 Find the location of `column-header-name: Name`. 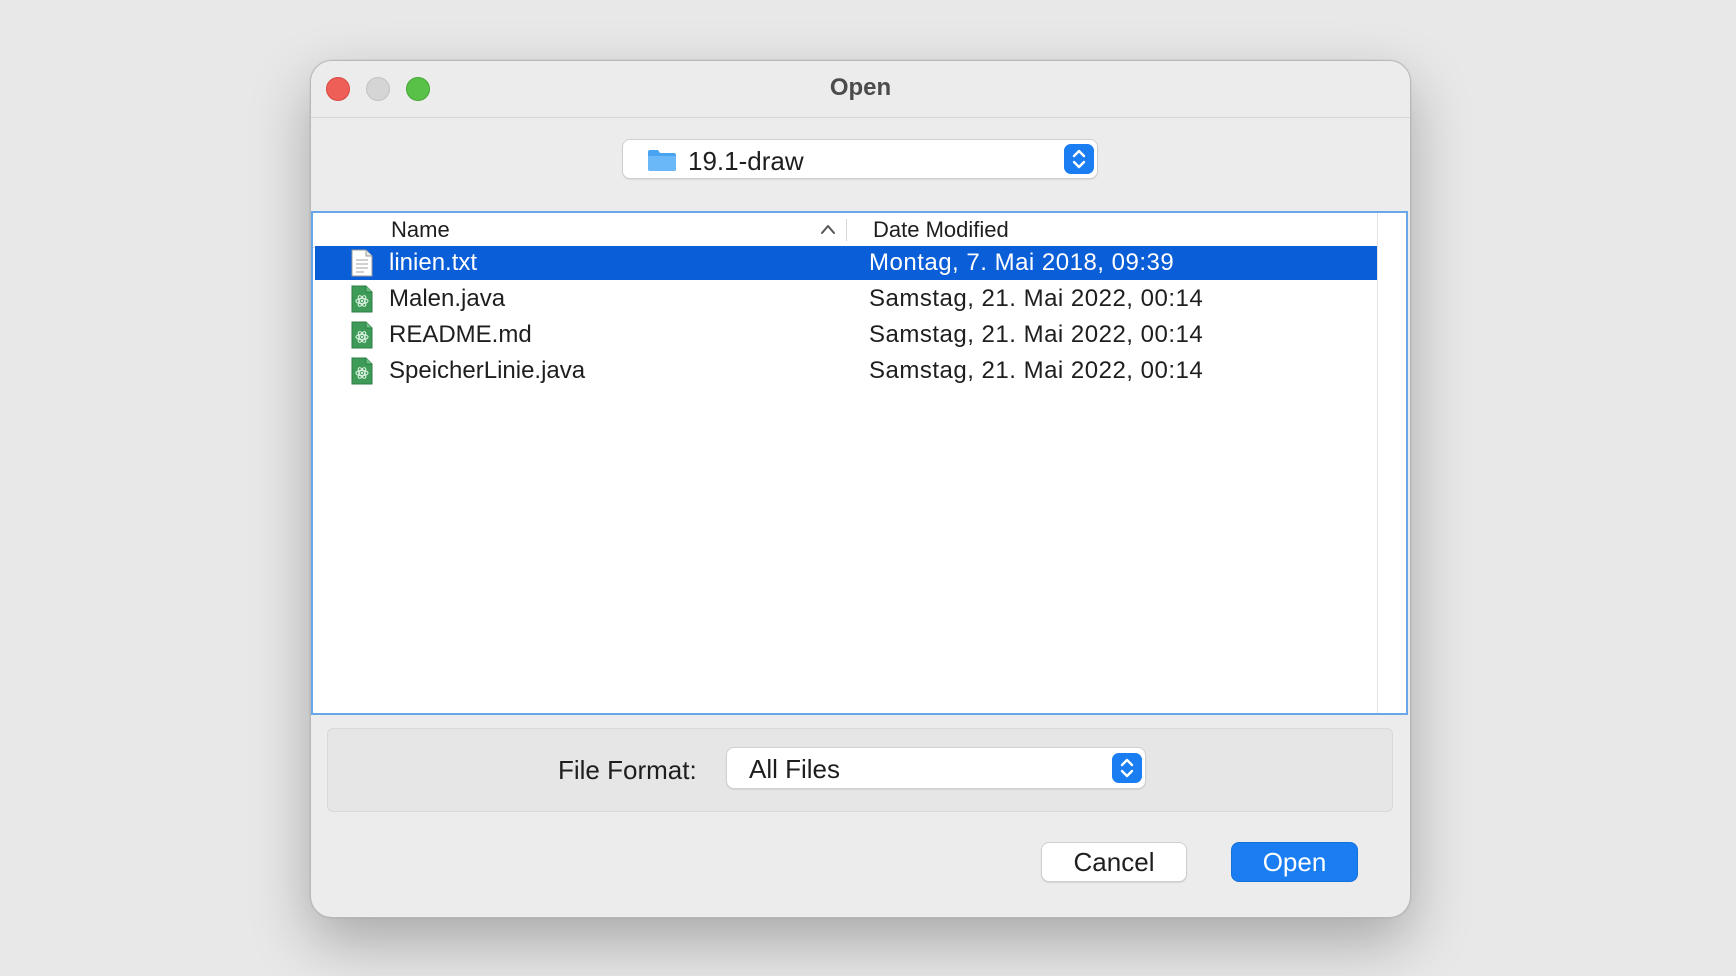

column-header-name: Name is located at coordinates (420, 230).